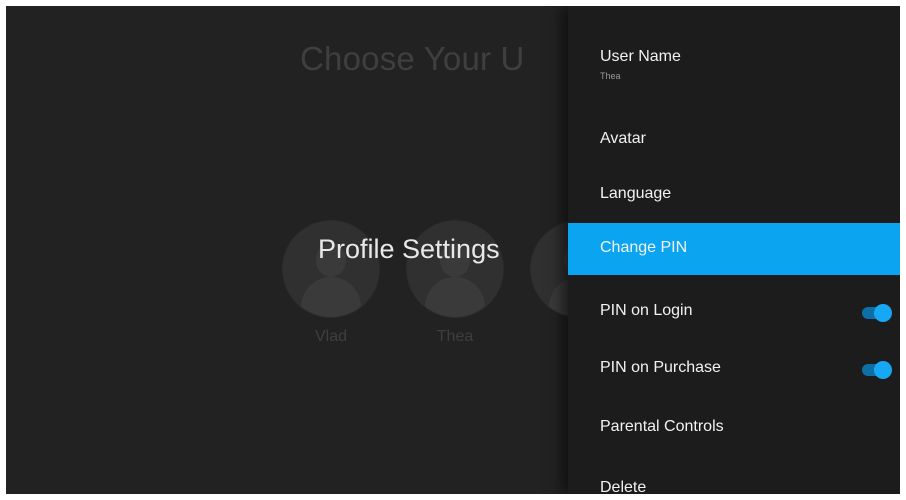 The image size is (906, 500). What do you see at coordinates (623, 138) in the screenshot?
I see `menu-item-label: Avatar` at bounding box center [623, 138].